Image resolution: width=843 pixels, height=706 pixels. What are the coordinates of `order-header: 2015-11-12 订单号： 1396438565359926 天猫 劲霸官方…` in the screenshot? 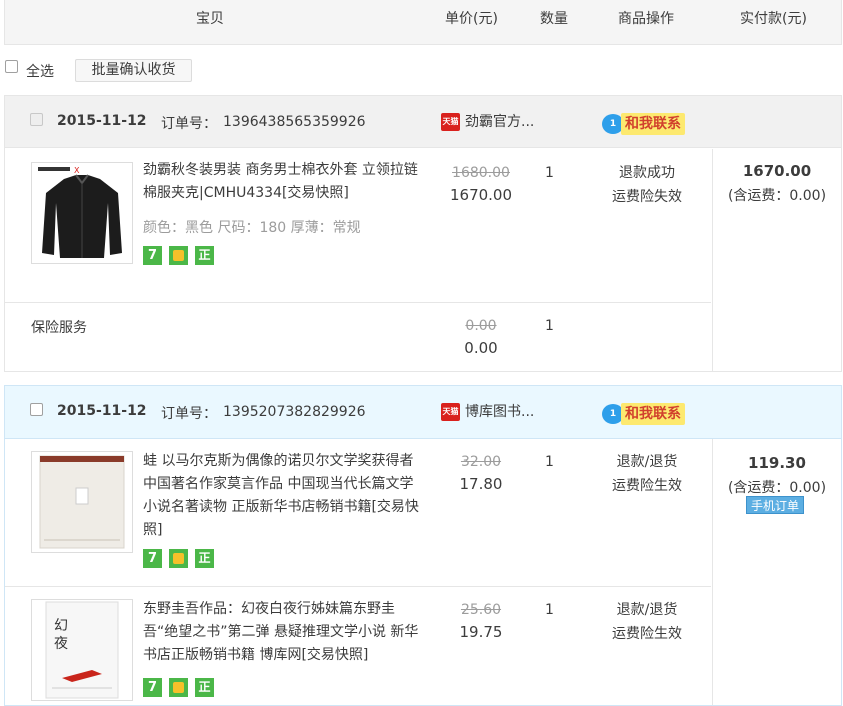 It's located at (423, 122).